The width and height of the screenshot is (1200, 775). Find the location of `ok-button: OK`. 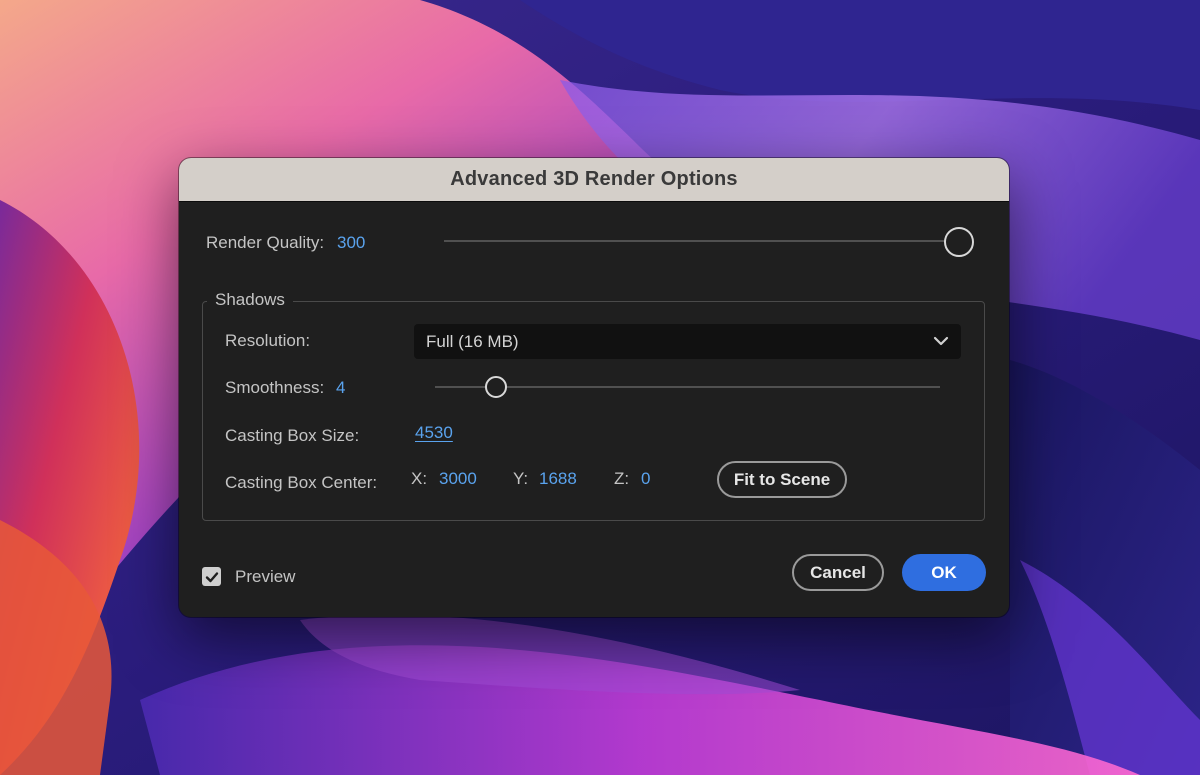

ok-button: OK is located at coordinates (944, 572).